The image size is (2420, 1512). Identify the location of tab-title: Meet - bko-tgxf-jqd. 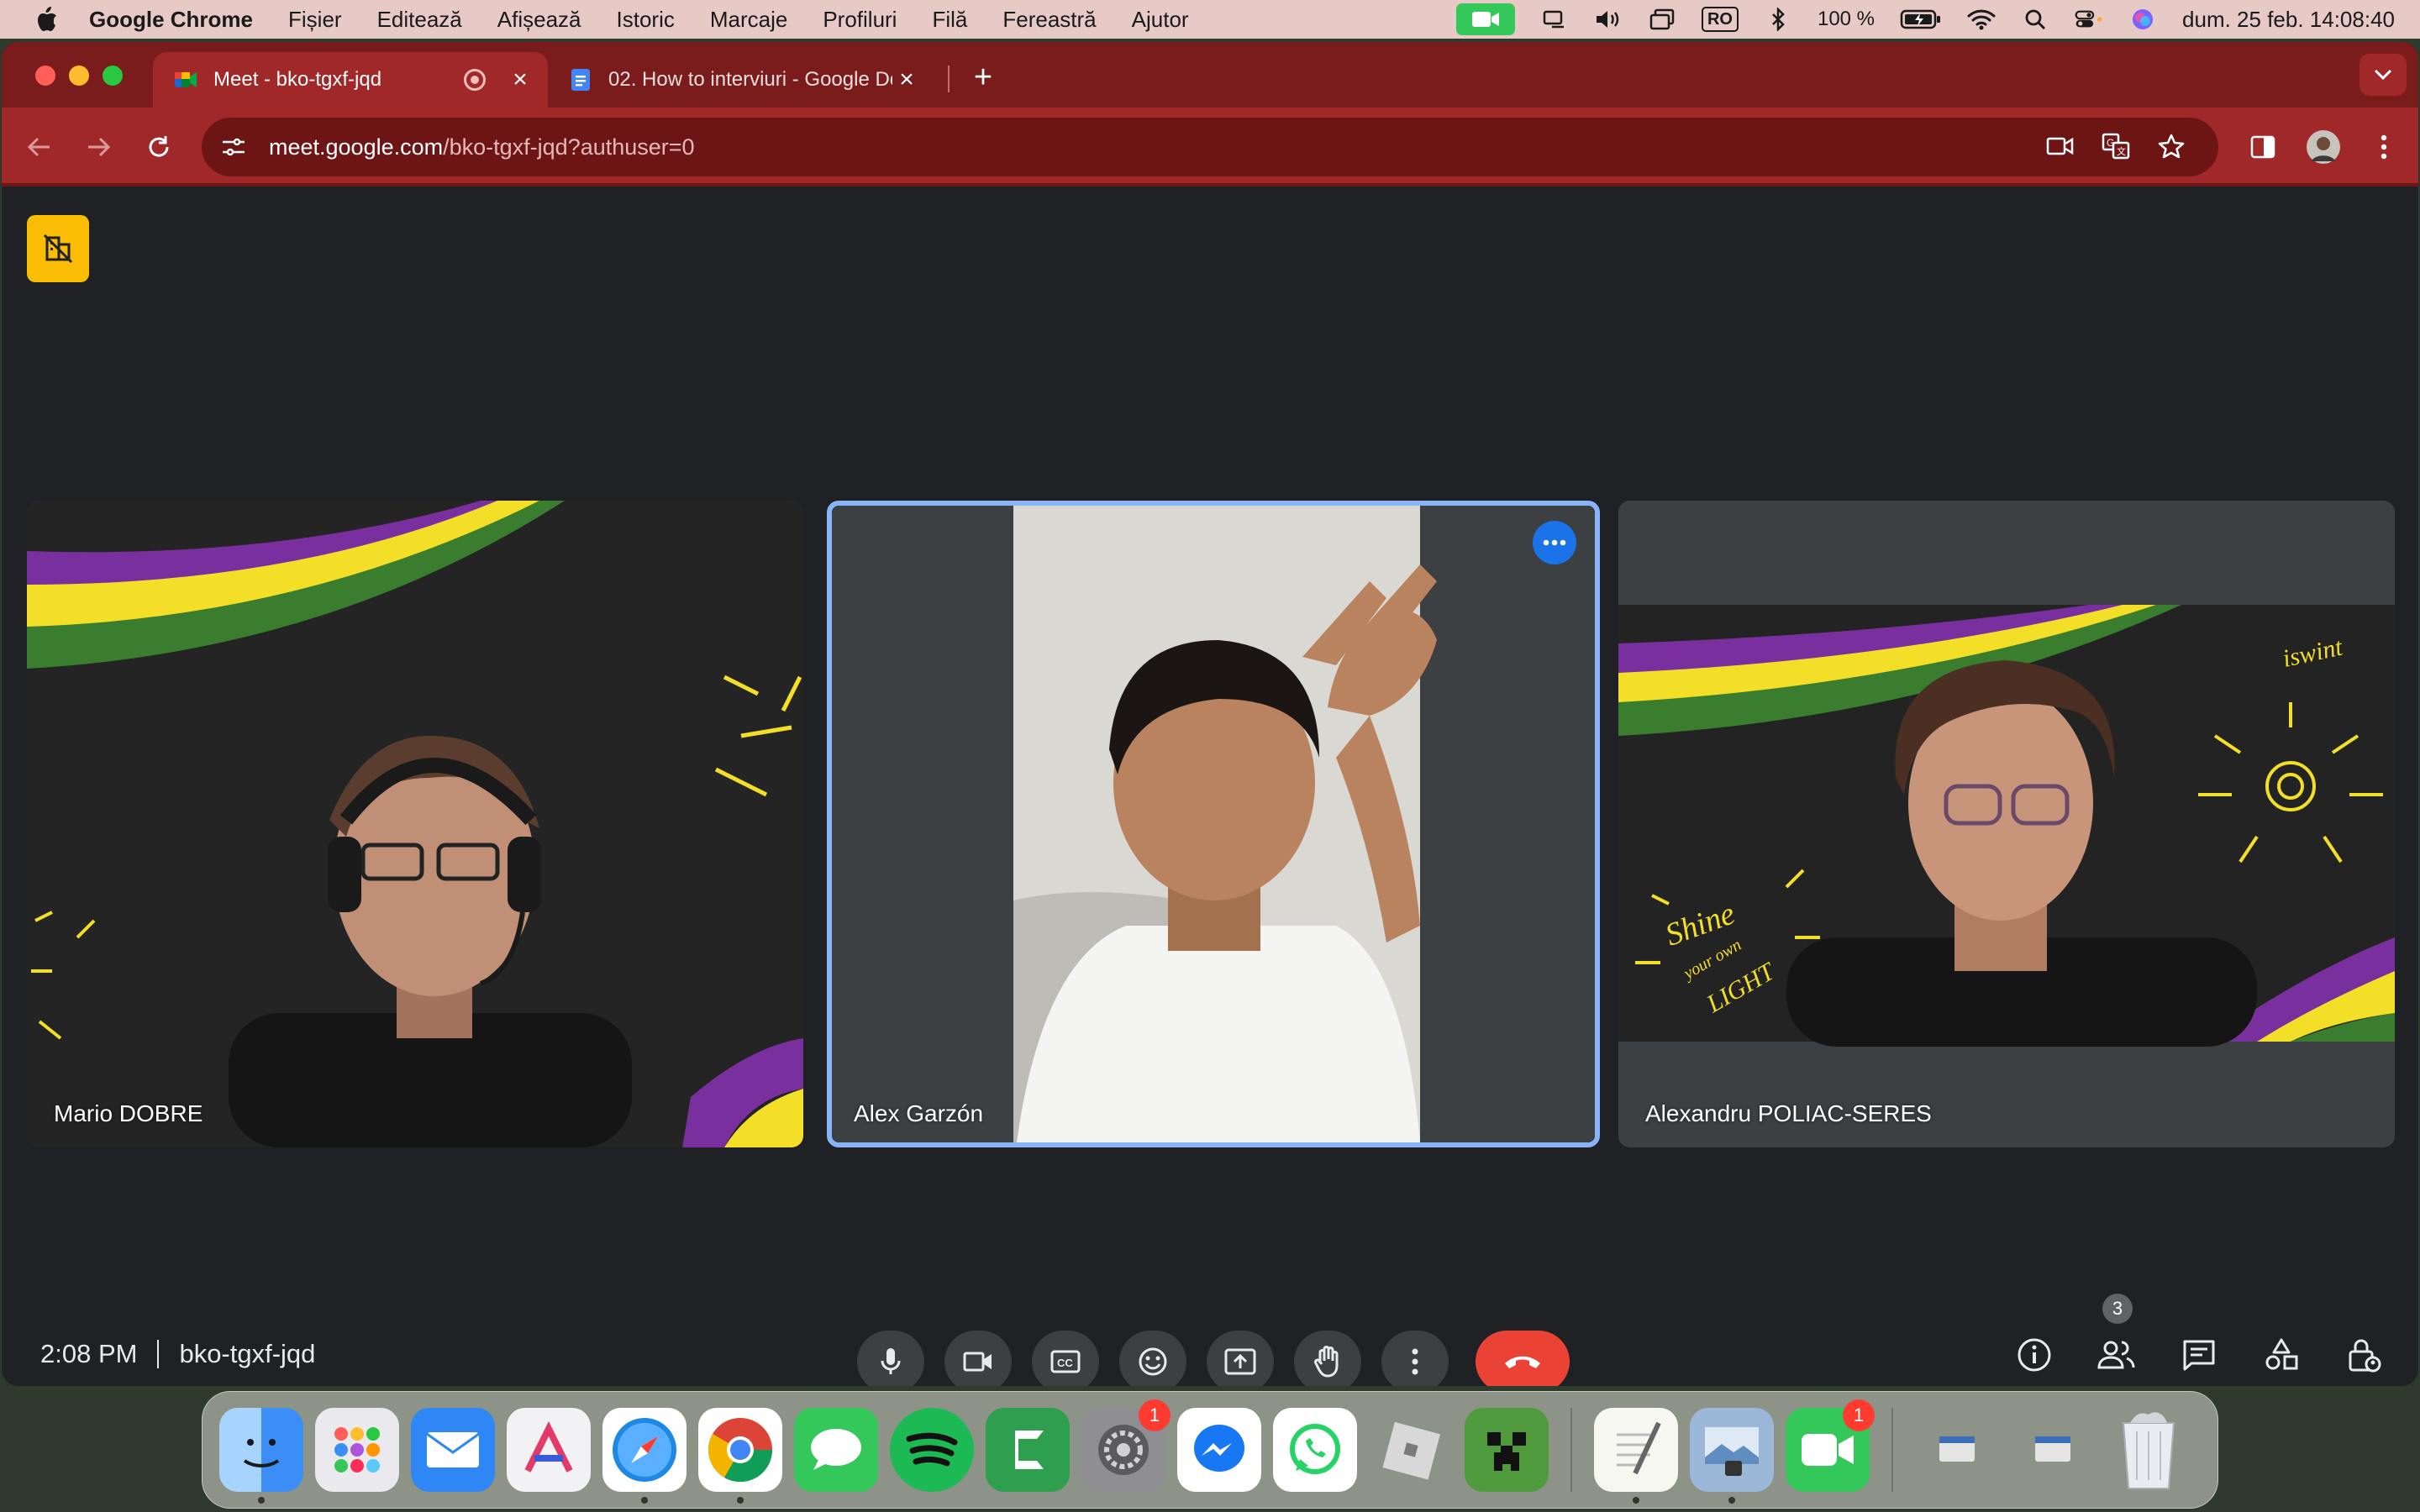
(298, 79).